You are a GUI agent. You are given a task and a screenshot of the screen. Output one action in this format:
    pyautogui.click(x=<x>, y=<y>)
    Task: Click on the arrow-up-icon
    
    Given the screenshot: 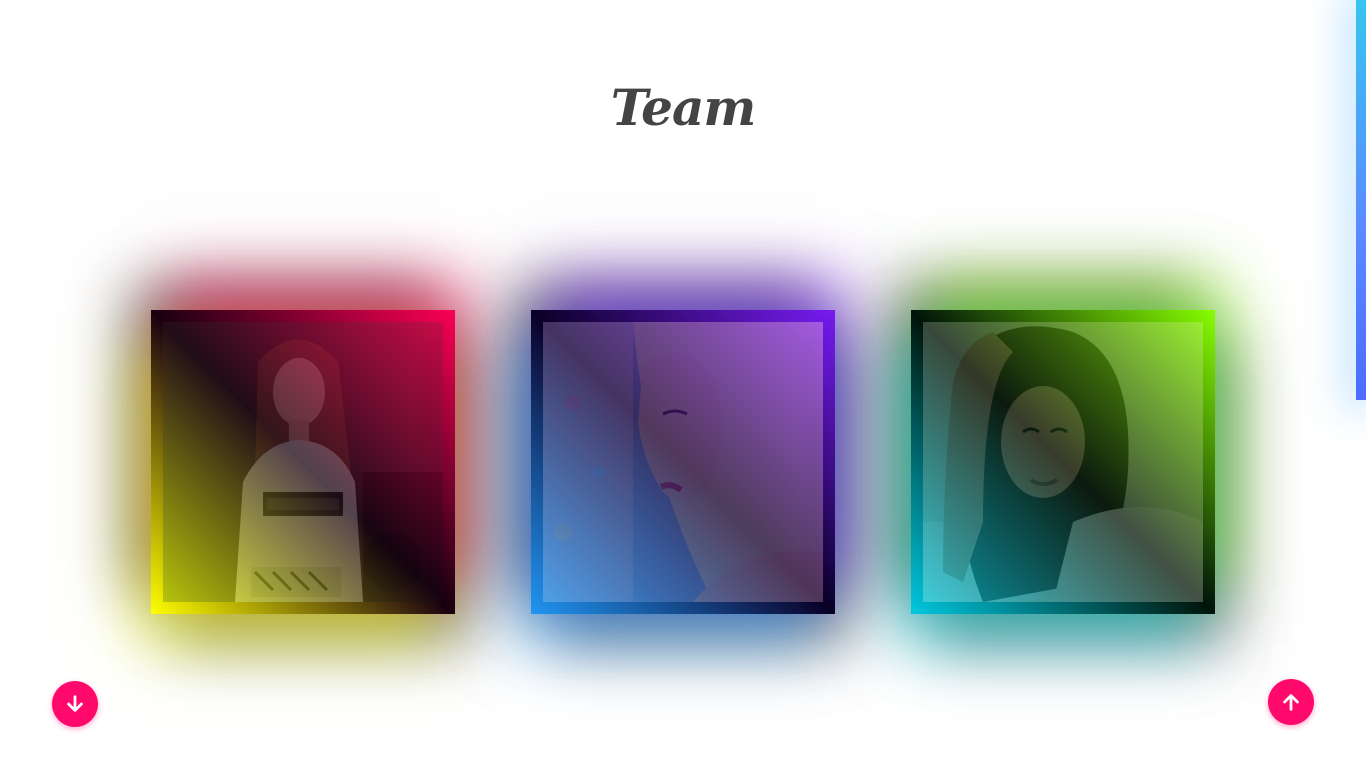 What is the action you would take?
    pyautogui.click(x=1291, y=702)
    